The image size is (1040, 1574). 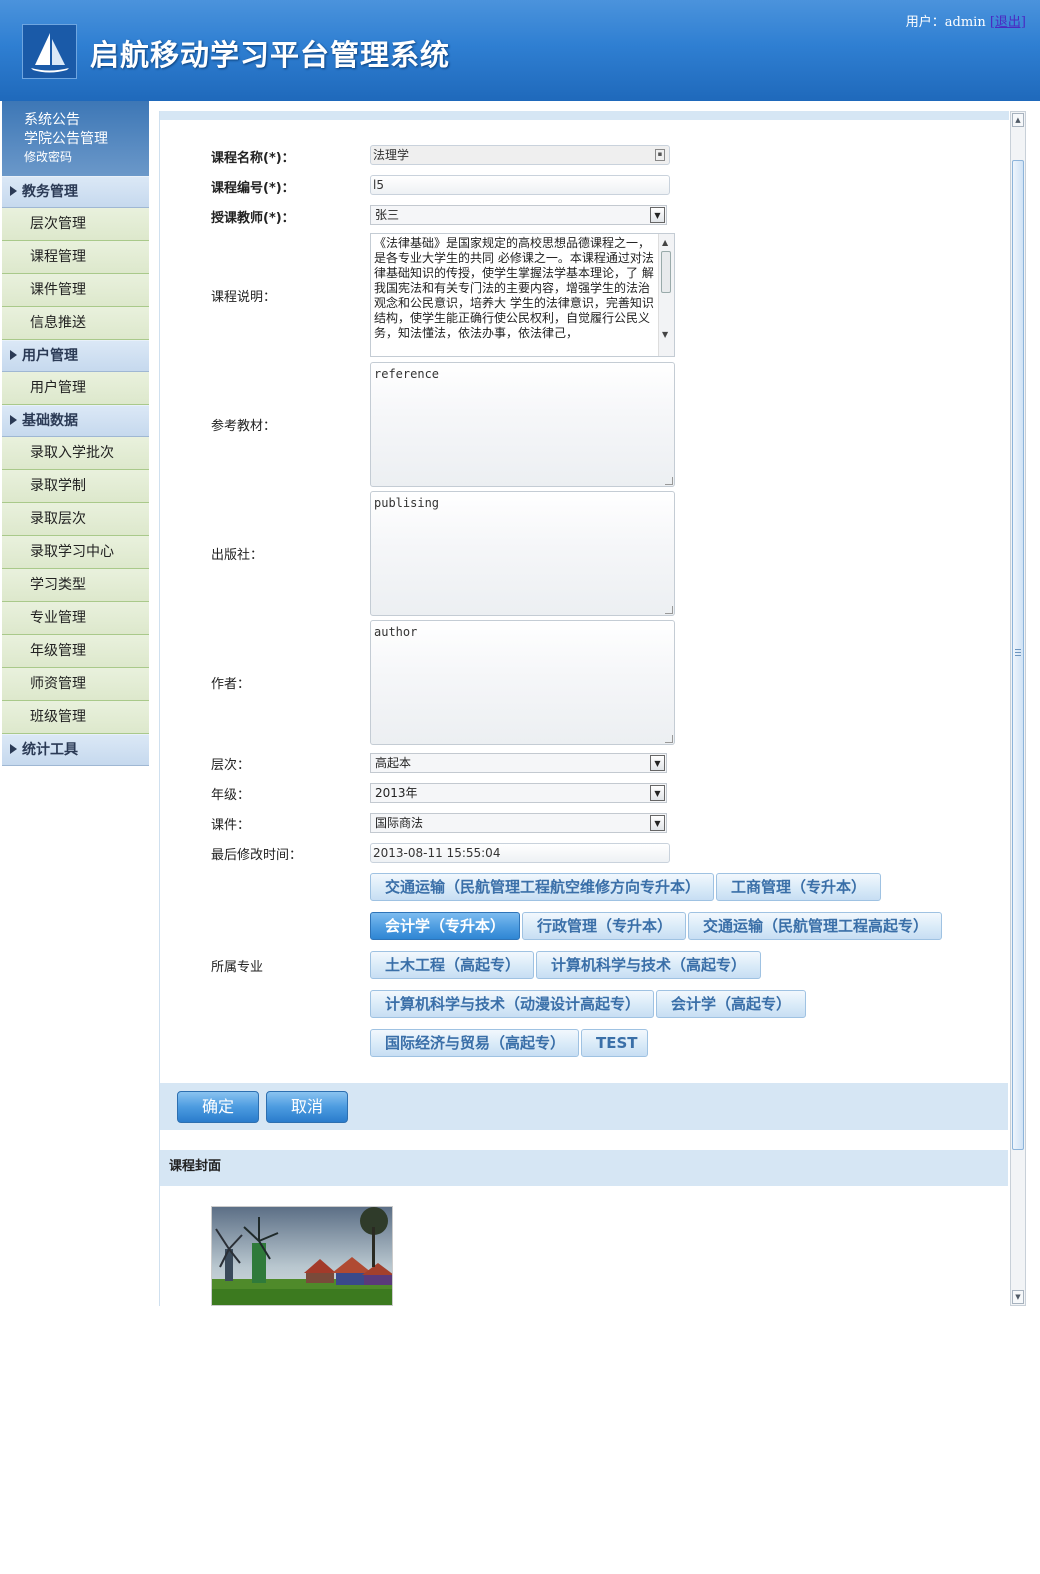 I want to click on major-button-selected: 会计学（专升本）, so click(x=445, y=926).